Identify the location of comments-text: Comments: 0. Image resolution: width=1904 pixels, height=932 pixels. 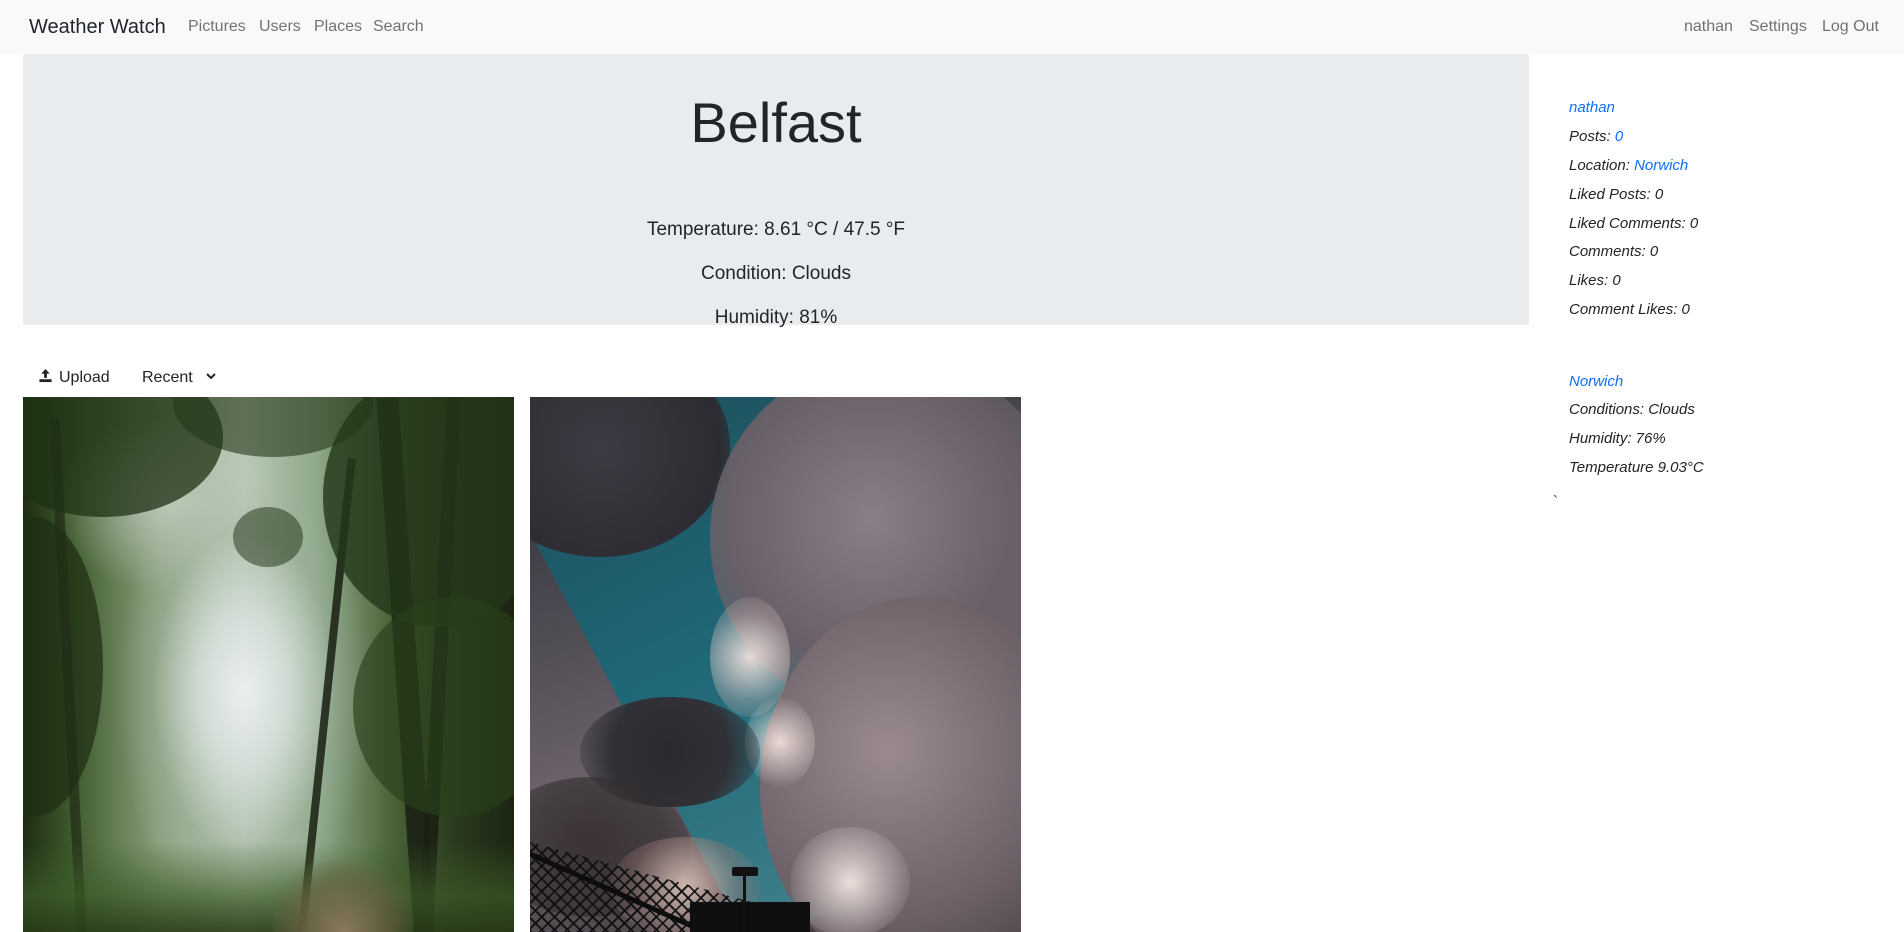
(1614, 251).